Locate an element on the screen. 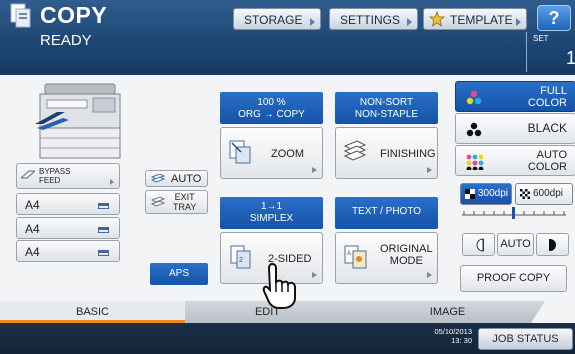 Image resolution: width=575 pixels, height=354 pixels. pointer-hand-icon is located at coordinates (279, 285).